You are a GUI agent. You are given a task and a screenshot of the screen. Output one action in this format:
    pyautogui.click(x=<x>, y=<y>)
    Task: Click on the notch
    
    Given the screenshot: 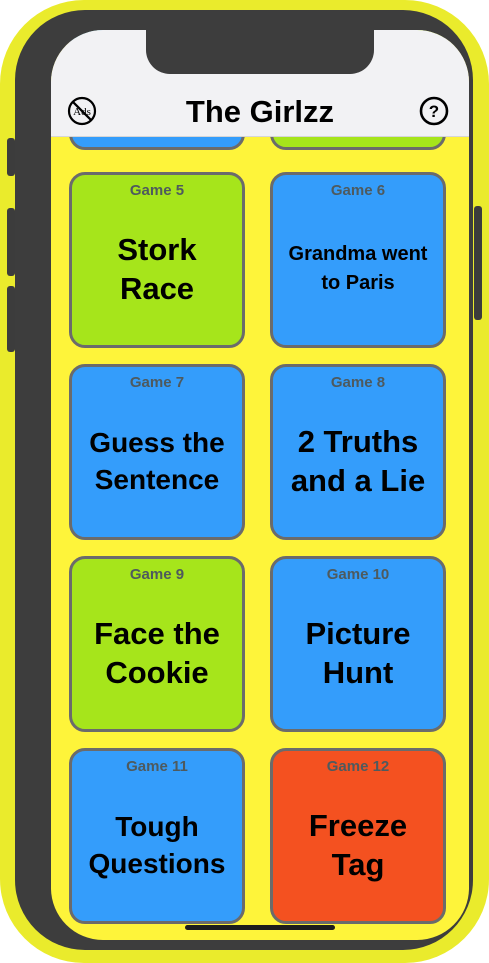 What is the action you would take?
    pyautogui.click(x=260, y=52)
    